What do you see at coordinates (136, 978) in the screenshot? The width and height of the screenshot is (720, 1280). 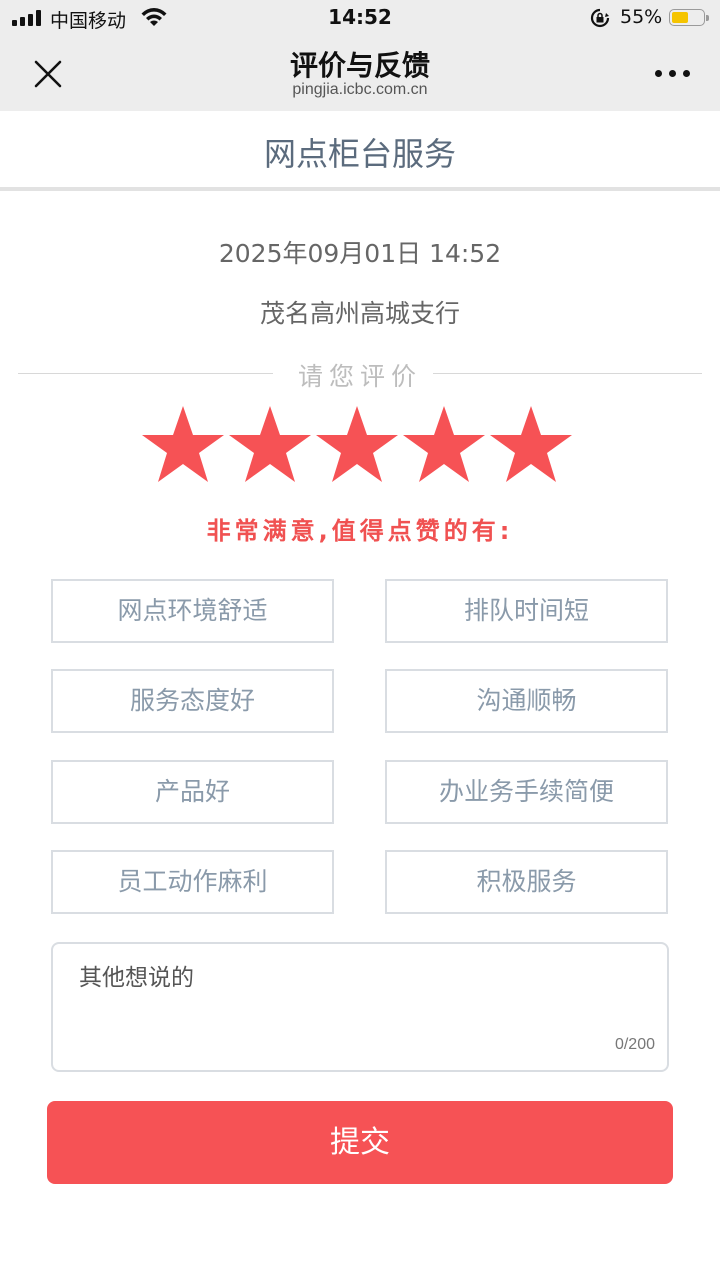 I see `comment-placeholder: 其他想说的` at bounding box center [136, 978].